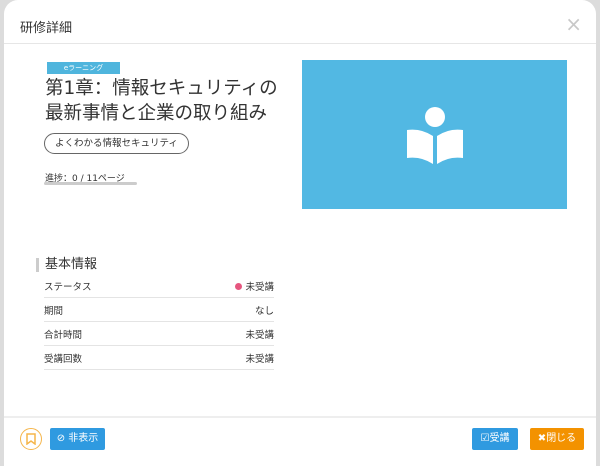 Image resolution: width=600 pixels, height=466 pixels. I want to click on row-value: なし, so click(264, 311).